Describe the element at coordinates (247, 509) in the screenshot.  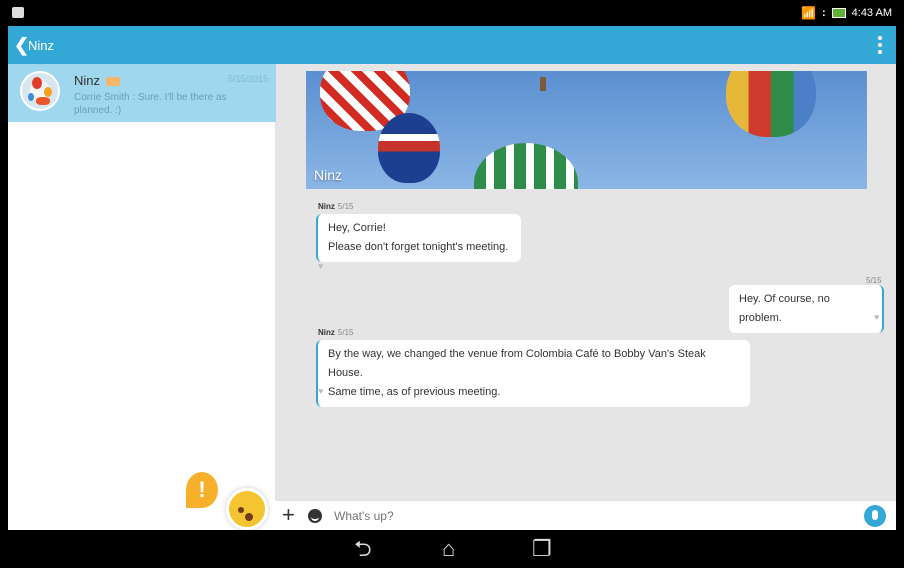
I see `mascot-icon` at that location.